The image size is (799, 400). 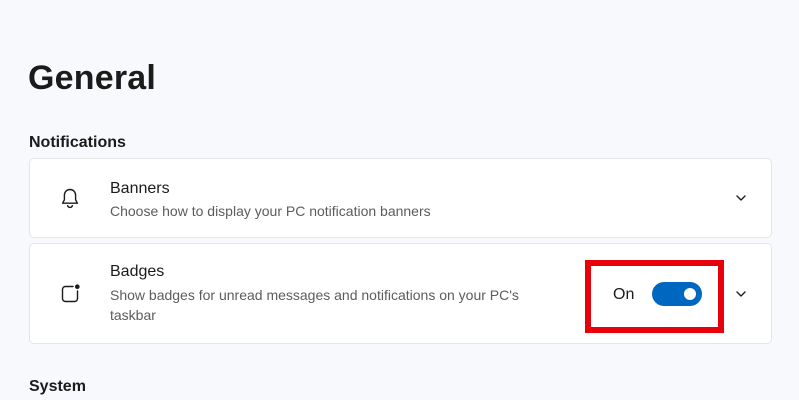 I want to click on page-title: General, so click(x=92, y=78).